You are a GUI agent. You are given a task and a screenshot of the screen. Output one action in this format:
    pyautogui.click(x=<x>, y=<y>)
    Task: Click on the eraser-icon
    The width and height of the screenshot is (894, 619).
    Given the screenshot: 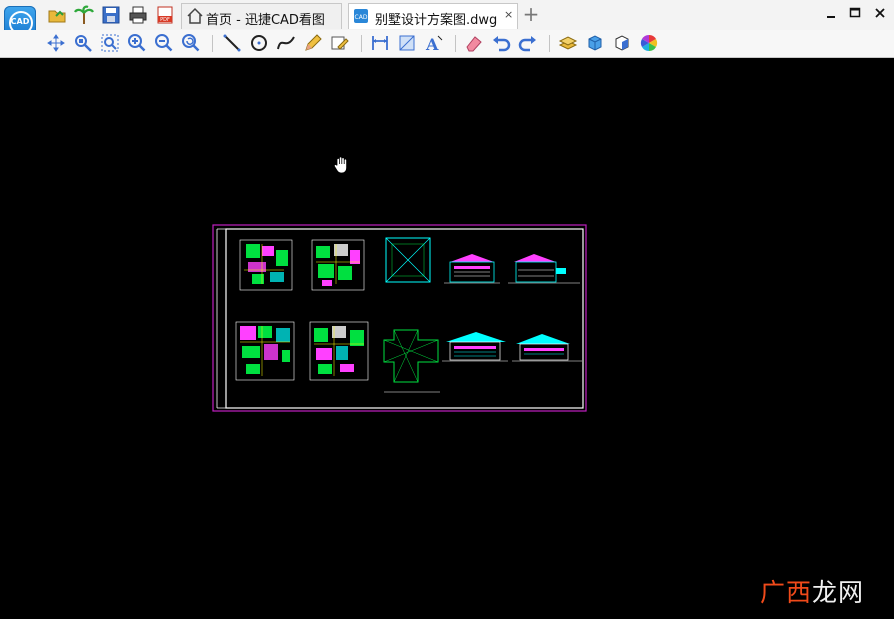 What is the action you would take?
    pyautogui.click(x=474, y=43)
    